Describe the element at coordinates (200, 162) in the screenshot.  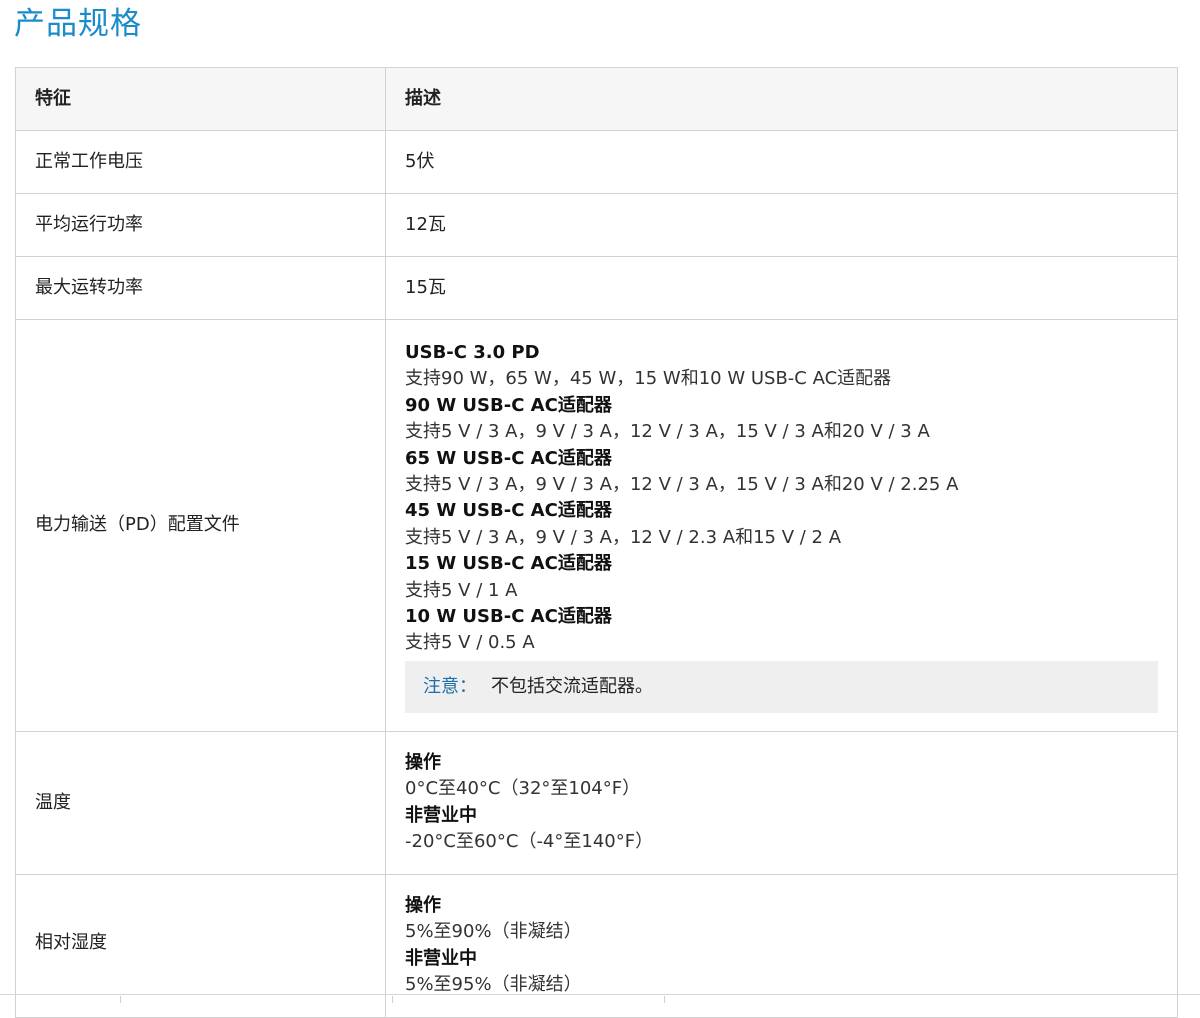
I see `row-feature: 正常工作电压` at that location.